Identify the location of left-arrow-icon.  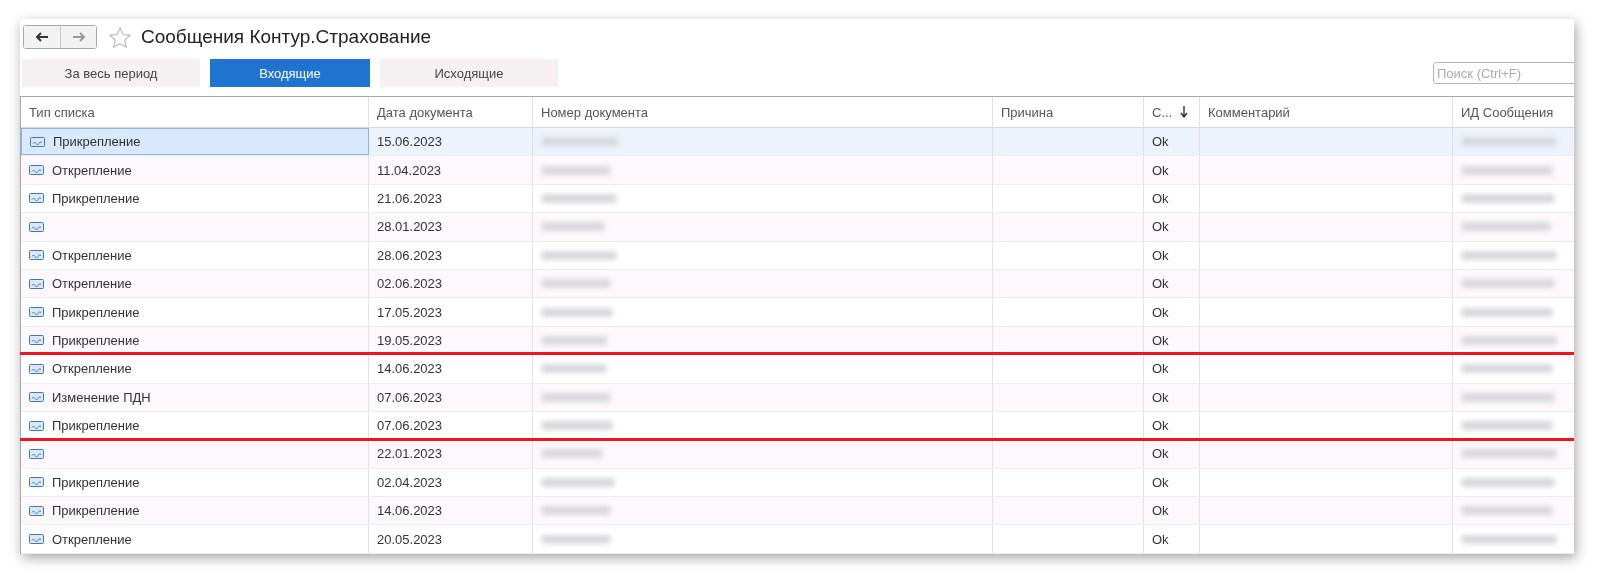
(42, 37).